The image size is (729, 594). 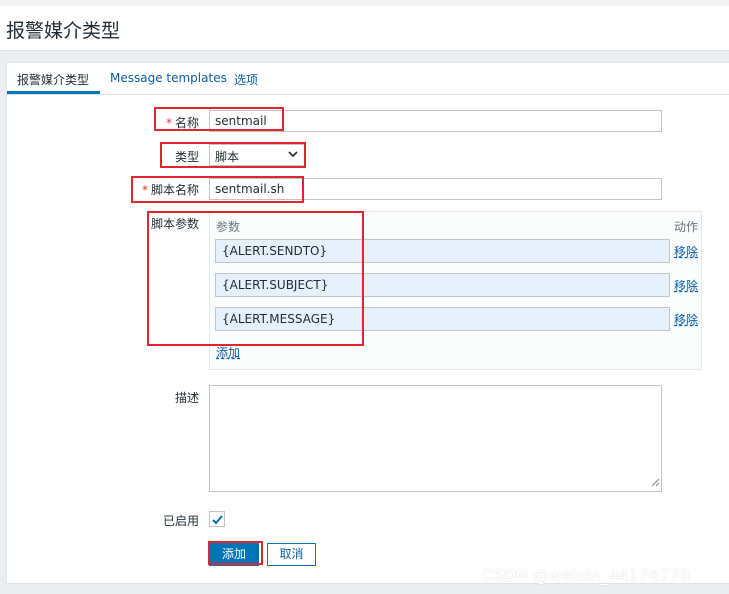 I want to click on resize-grip-icon, so click(x=655, y=484).